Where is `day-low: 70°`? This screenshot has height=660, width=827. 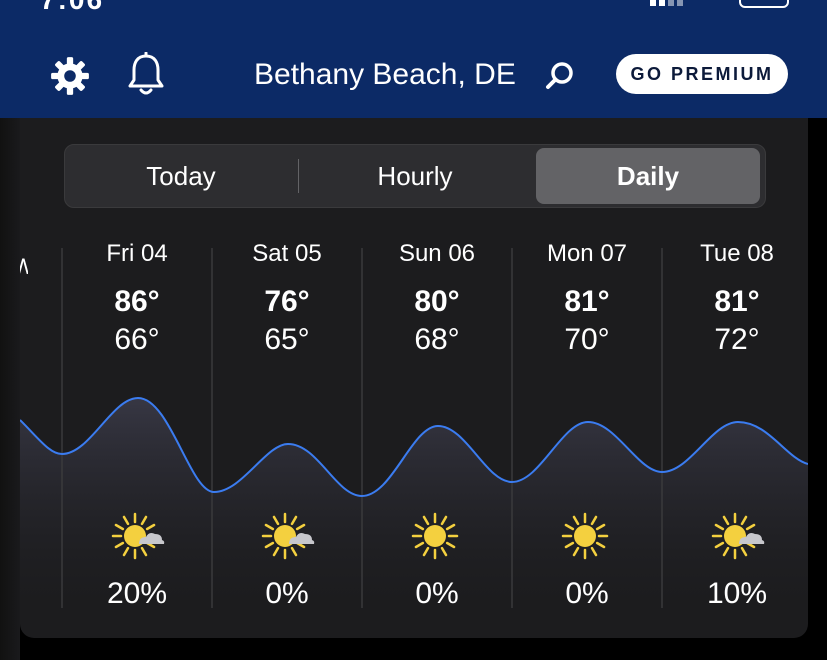 day-low: 70° is located at coordinates (587, 339).